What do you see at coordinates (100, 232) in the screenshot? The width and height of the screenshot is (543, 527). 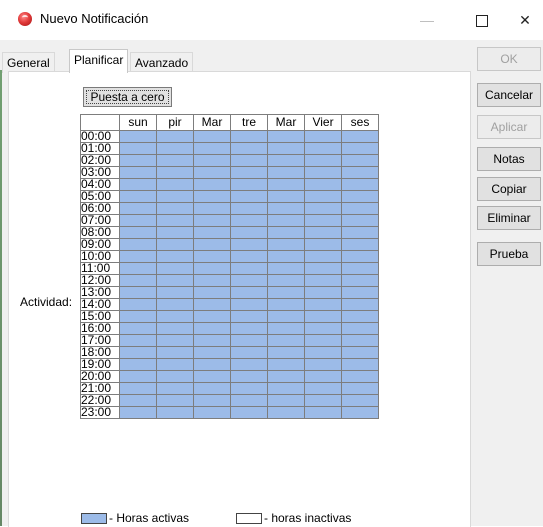 I see `hour-label: 08:00` at bounding box center [100, 232].